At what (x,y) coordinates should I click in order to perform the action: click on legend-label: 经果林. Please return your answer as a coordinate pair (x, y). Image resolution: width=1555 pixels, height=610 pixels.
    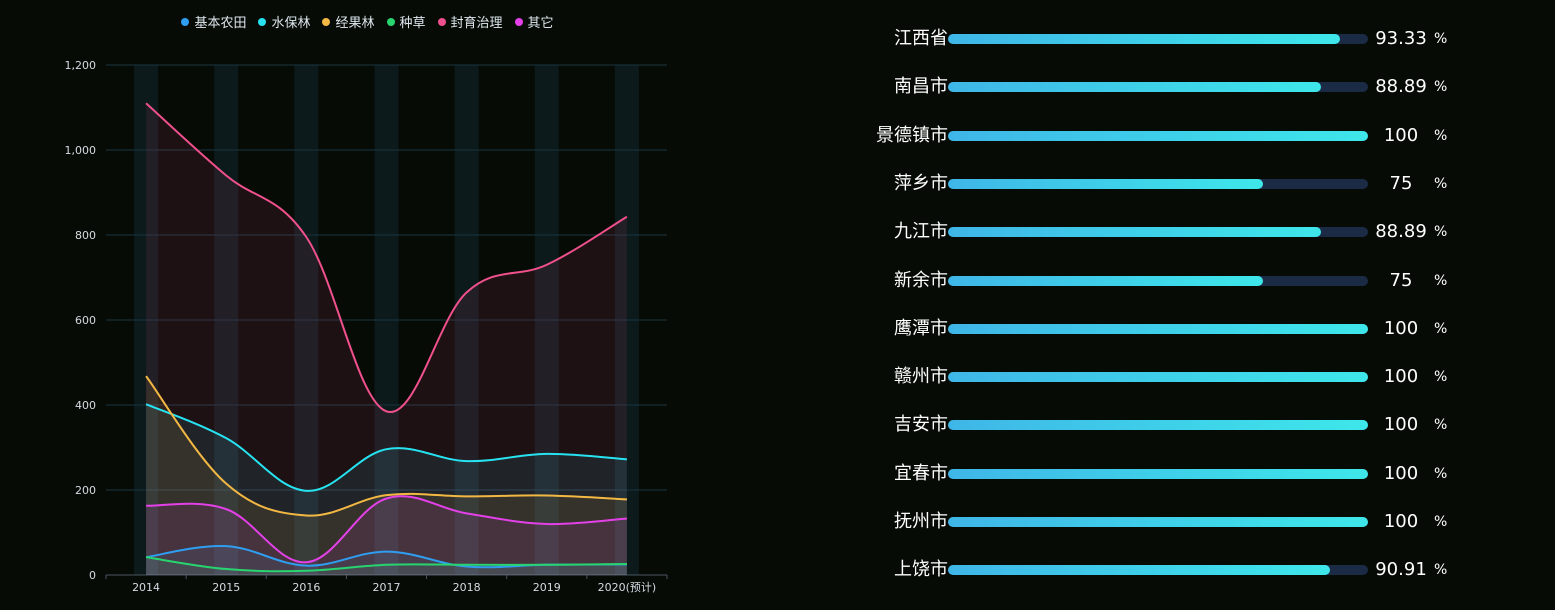
    Looking at the image, I should click on (355, 23).